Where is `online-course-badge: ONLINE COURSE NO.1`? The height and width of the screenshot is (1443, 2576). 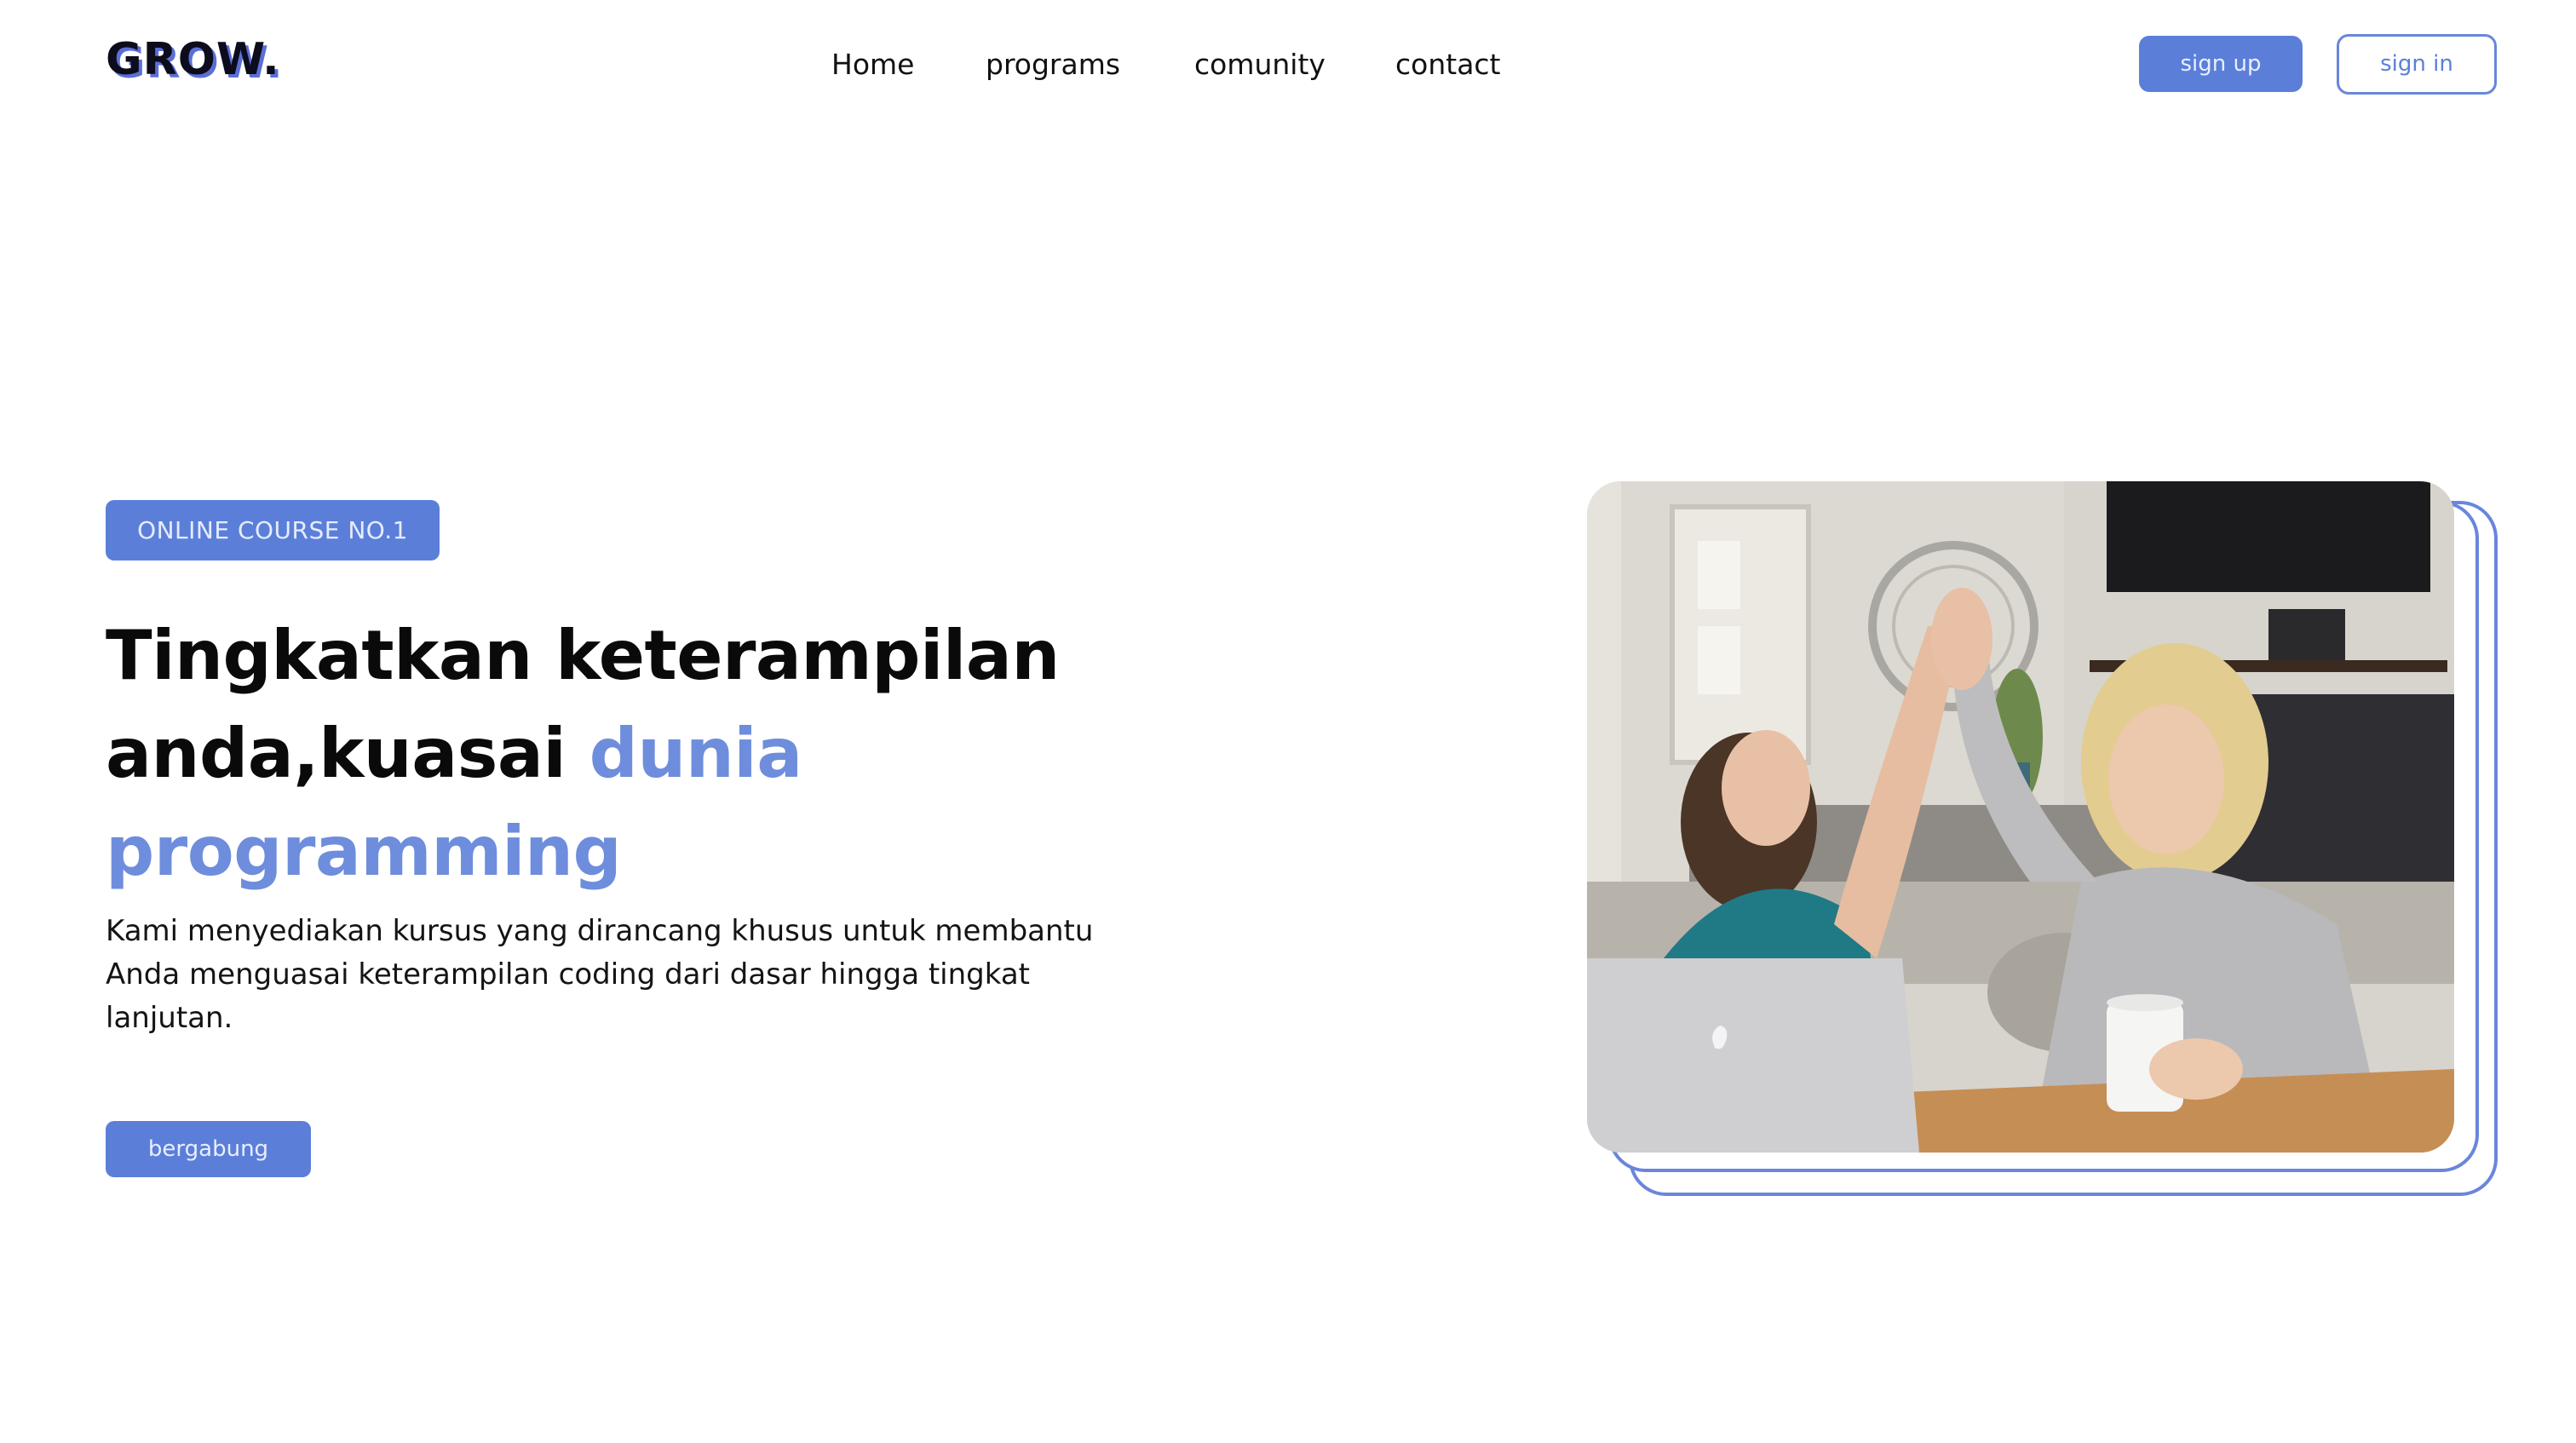 online-course-badge: ONLINE COURSE NO.1 is located at coordinates (273, 530).